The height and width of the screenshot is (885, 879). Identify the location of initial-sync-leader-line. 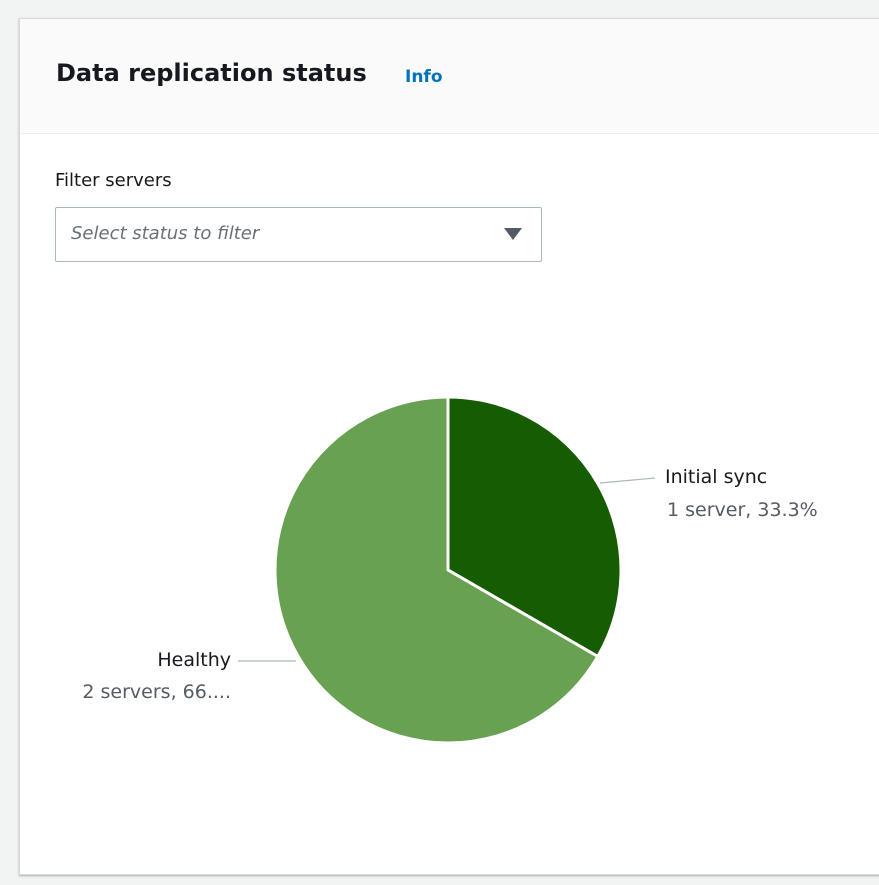
(627, 480).